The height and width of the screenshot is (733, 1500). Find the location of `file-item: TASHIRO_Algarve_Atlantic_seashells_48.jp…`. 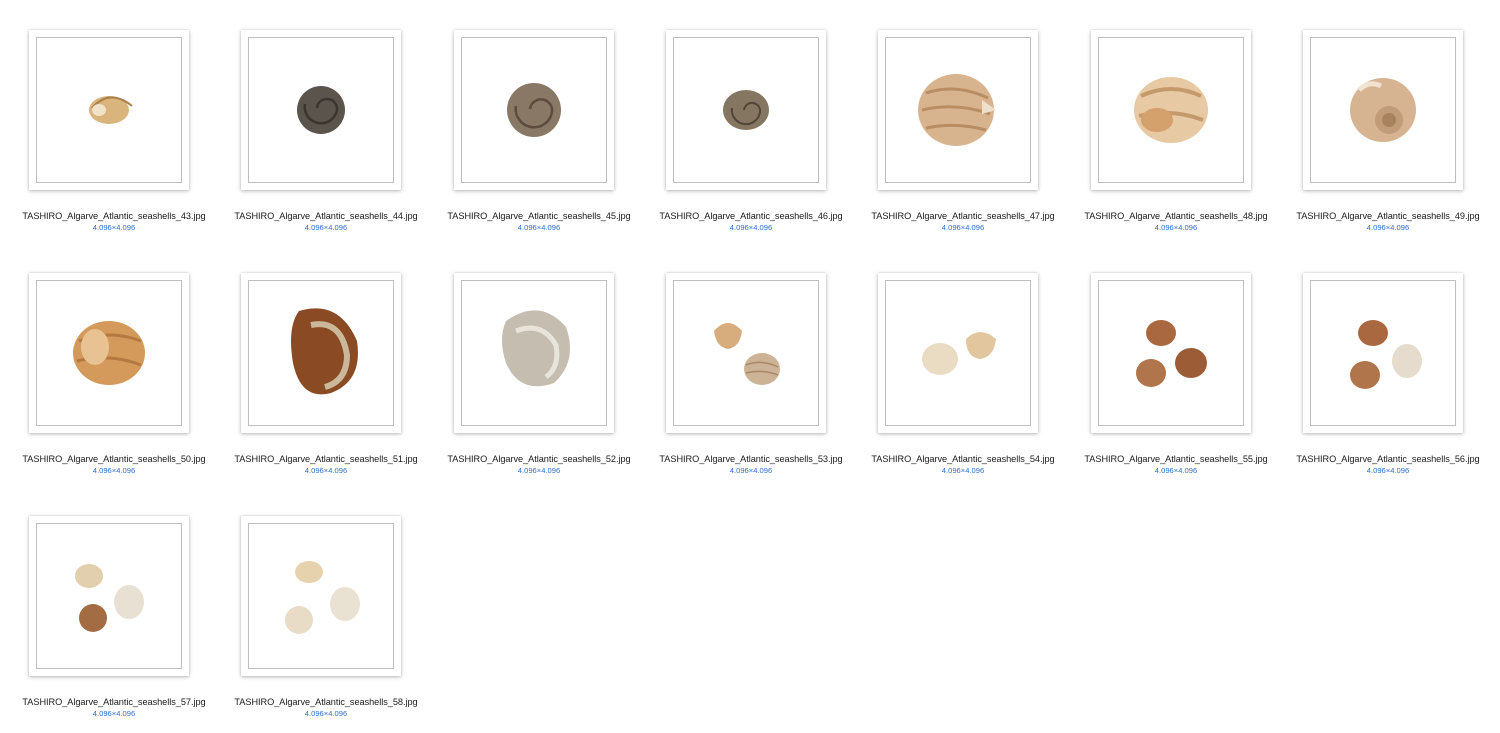

file-item: TASHIRO_Algarve_Atlantic_seashells_48.jp… is located at coordinates (1176, 145).